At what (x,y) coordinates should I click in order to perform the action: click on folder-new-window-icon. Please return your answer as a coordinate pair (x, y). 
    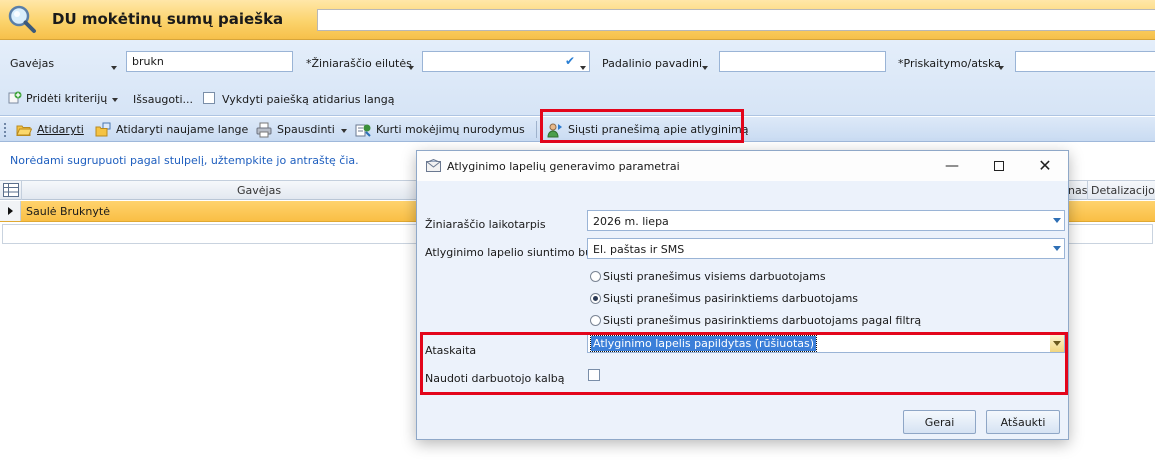
    Looking at the image, I should click on (103, 130).